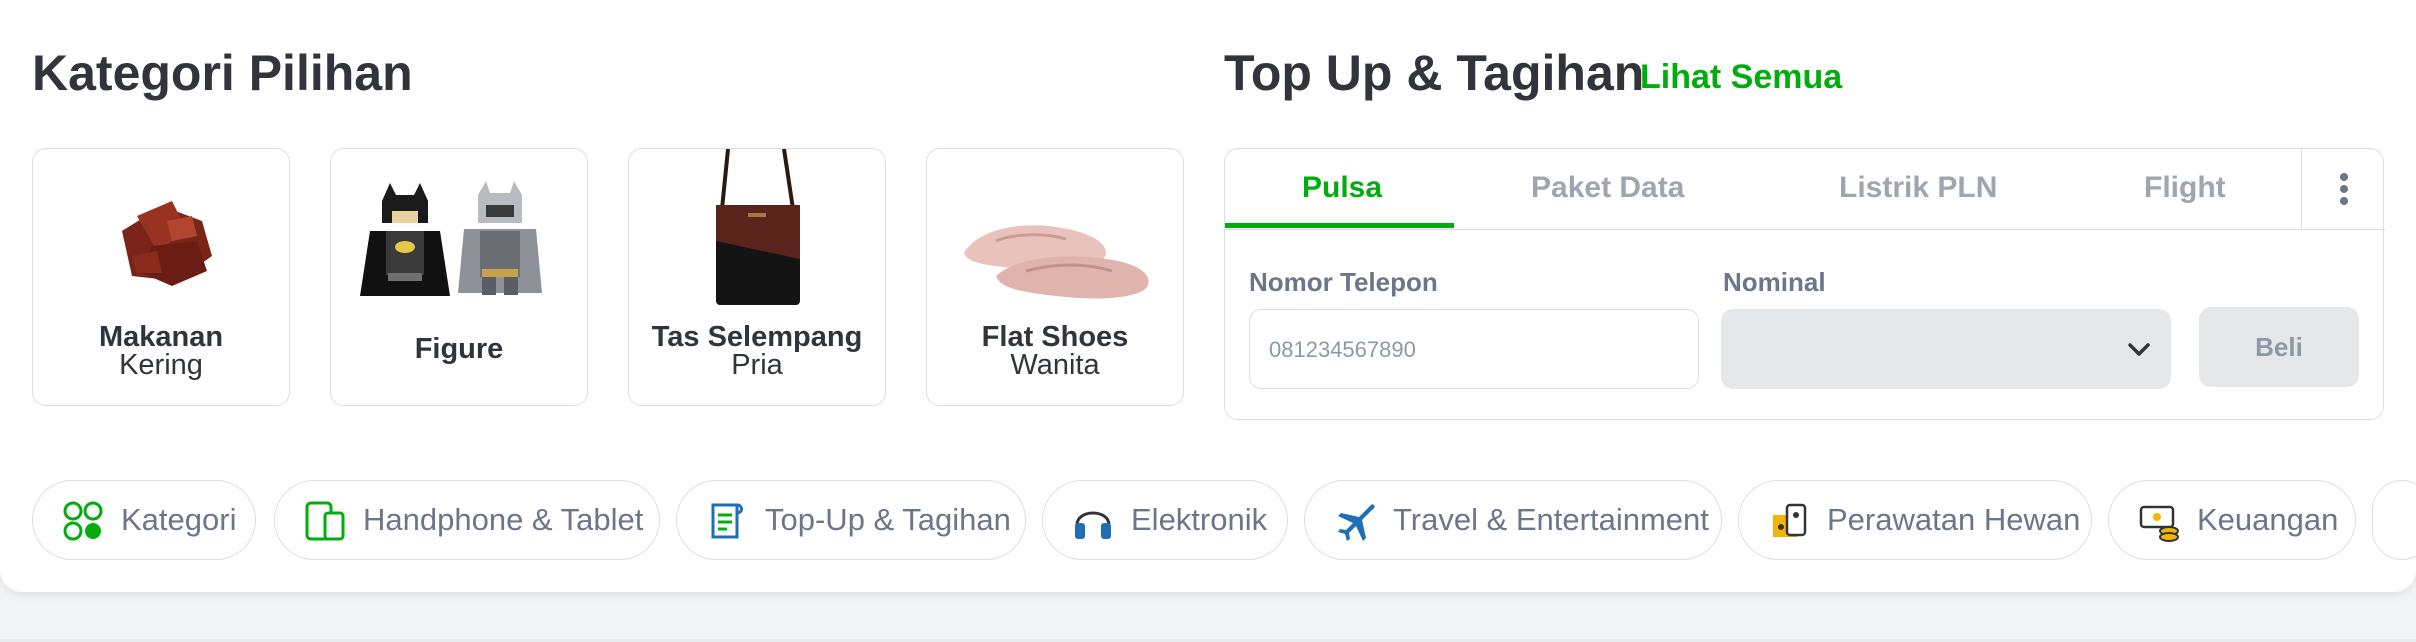 This screenshot has width=2416, height=642. I want to click on nominal-select, so click(1946, 349).